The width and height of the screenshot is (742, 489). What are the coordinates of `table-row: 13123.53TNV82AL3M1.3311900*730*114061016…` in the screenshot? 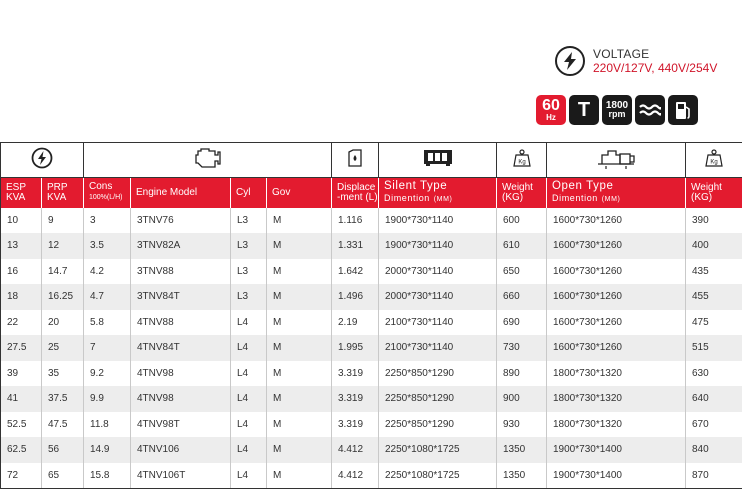 It's located at (371, 246).